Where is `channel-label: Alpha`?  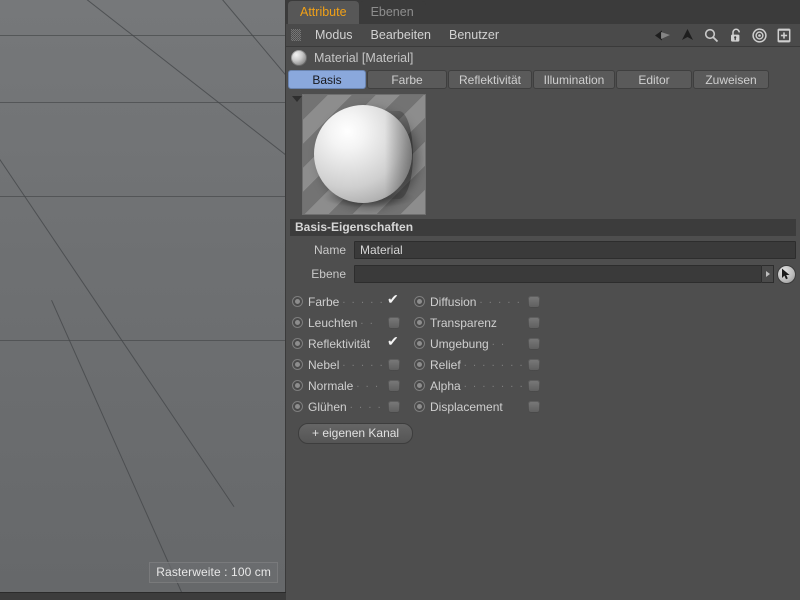 channel-label: Alpha is located at coordinates (445, 385).